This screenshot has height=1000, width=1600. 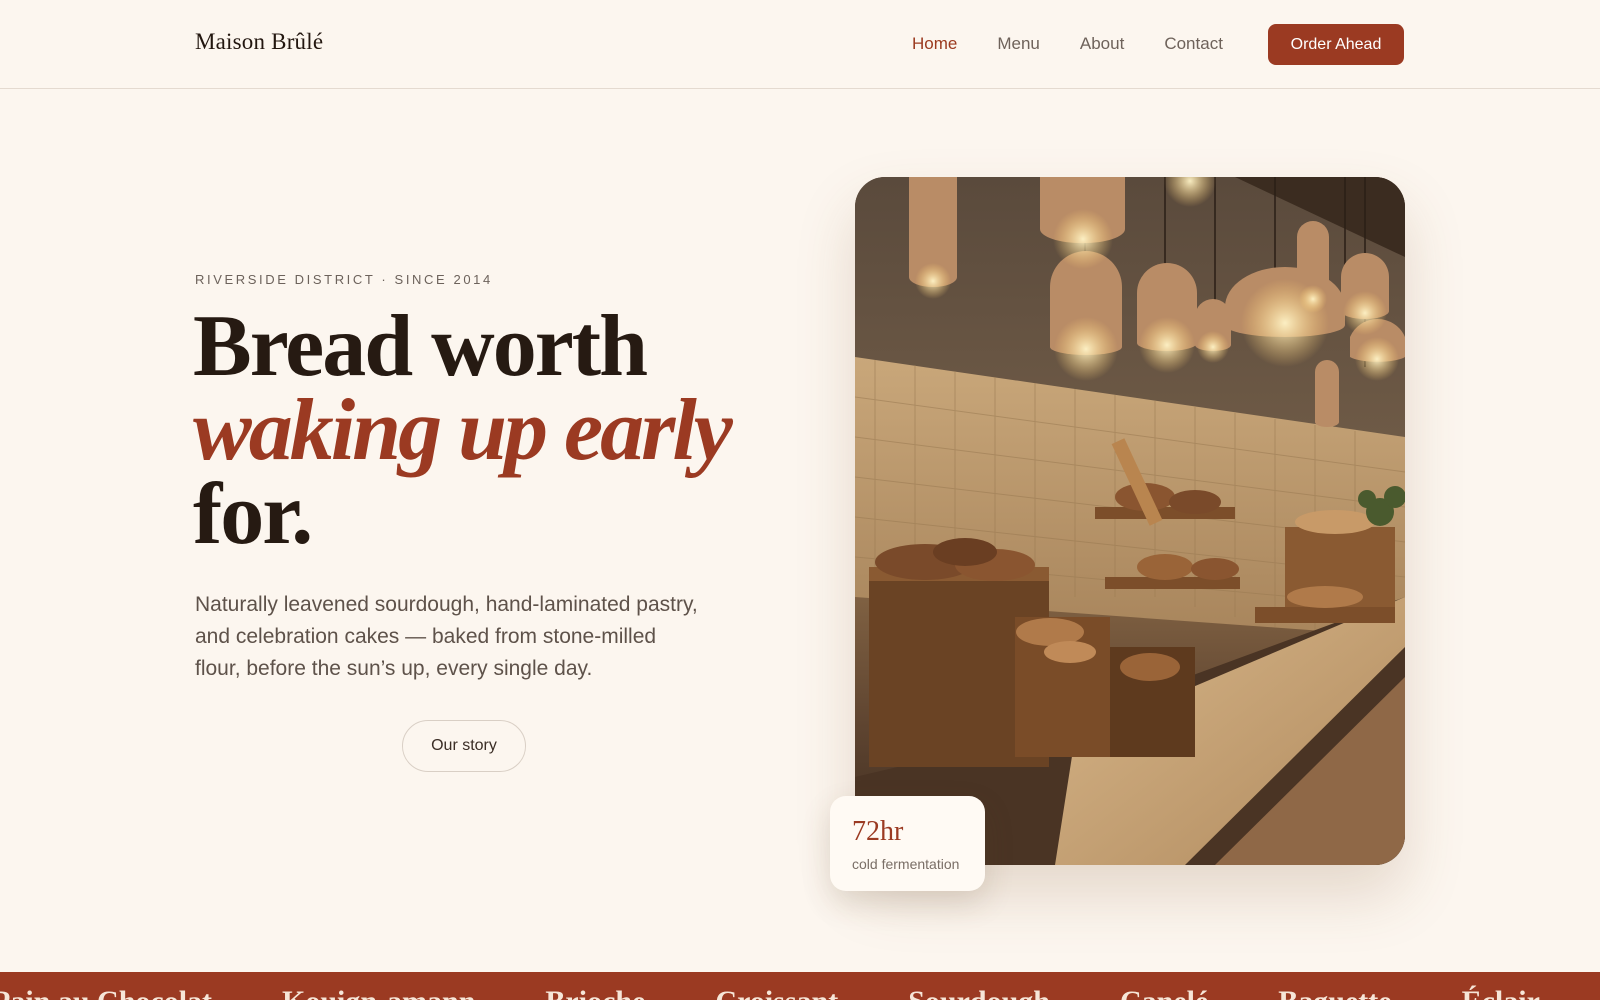 I want to click on brand-logo: Maison Brûlé, so click(x=259, y=42).